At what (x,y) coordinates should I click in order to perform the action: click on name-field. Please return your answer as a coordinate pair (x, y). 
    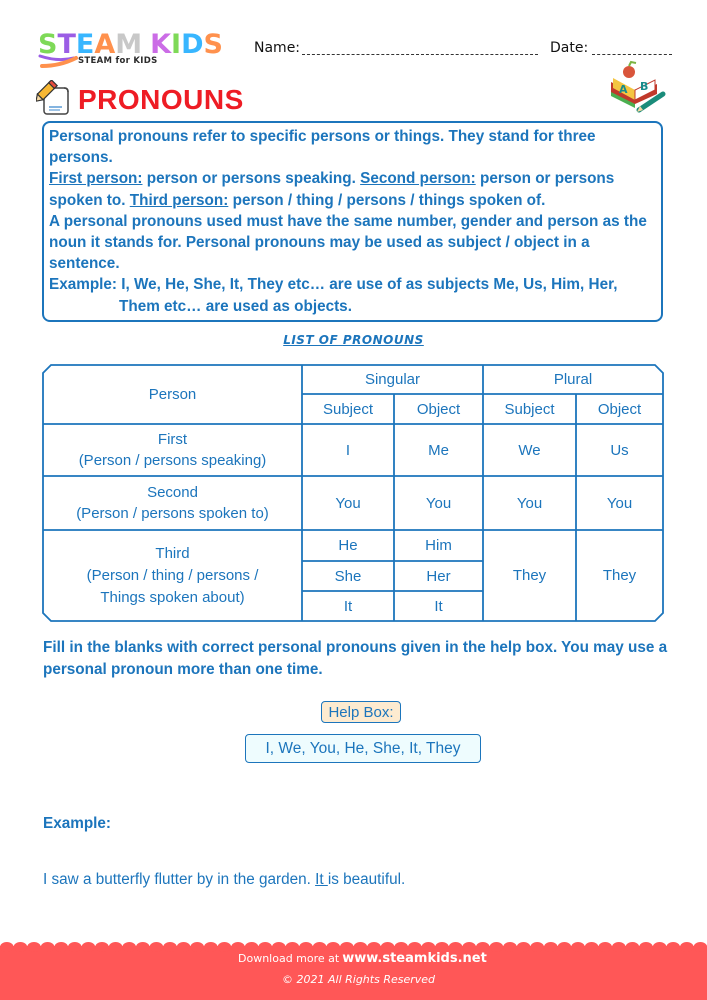
    Looking at the image, I should click on (420, 54).